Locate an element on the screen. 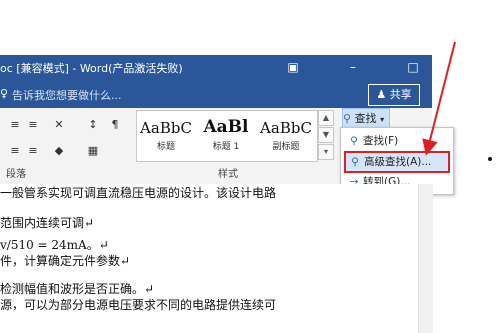  annotation-arrow is located at coordinates (439, 98).